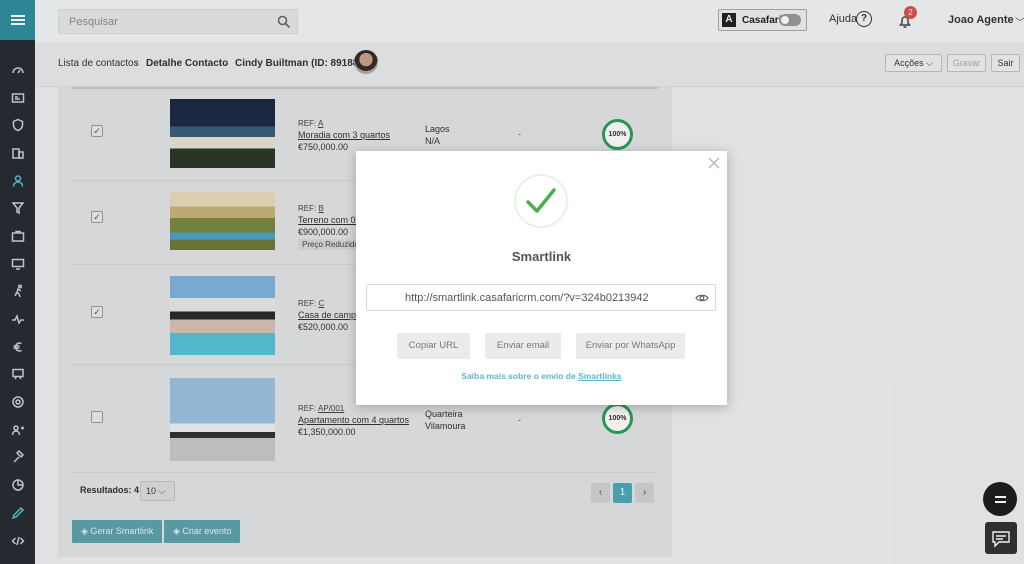 The height and width of the screenshot is (564, 1024). What do you see at coordinates (541, 376) in the screenshot?
I see `learn-more-text: Saiba mais sobre o envio de Smartlinks` at bounding box center [541, 376].